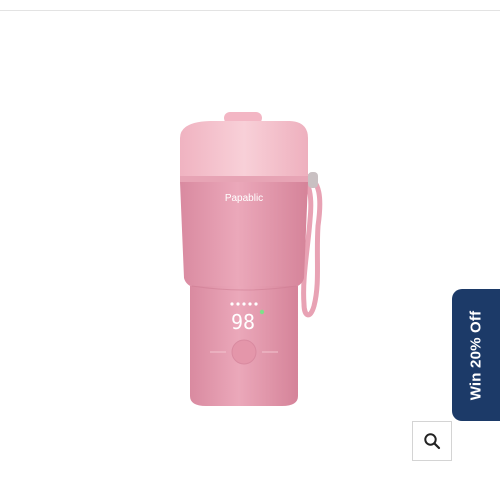 The image size is (500, 500). I want to click on status-led, so click(262, 312).